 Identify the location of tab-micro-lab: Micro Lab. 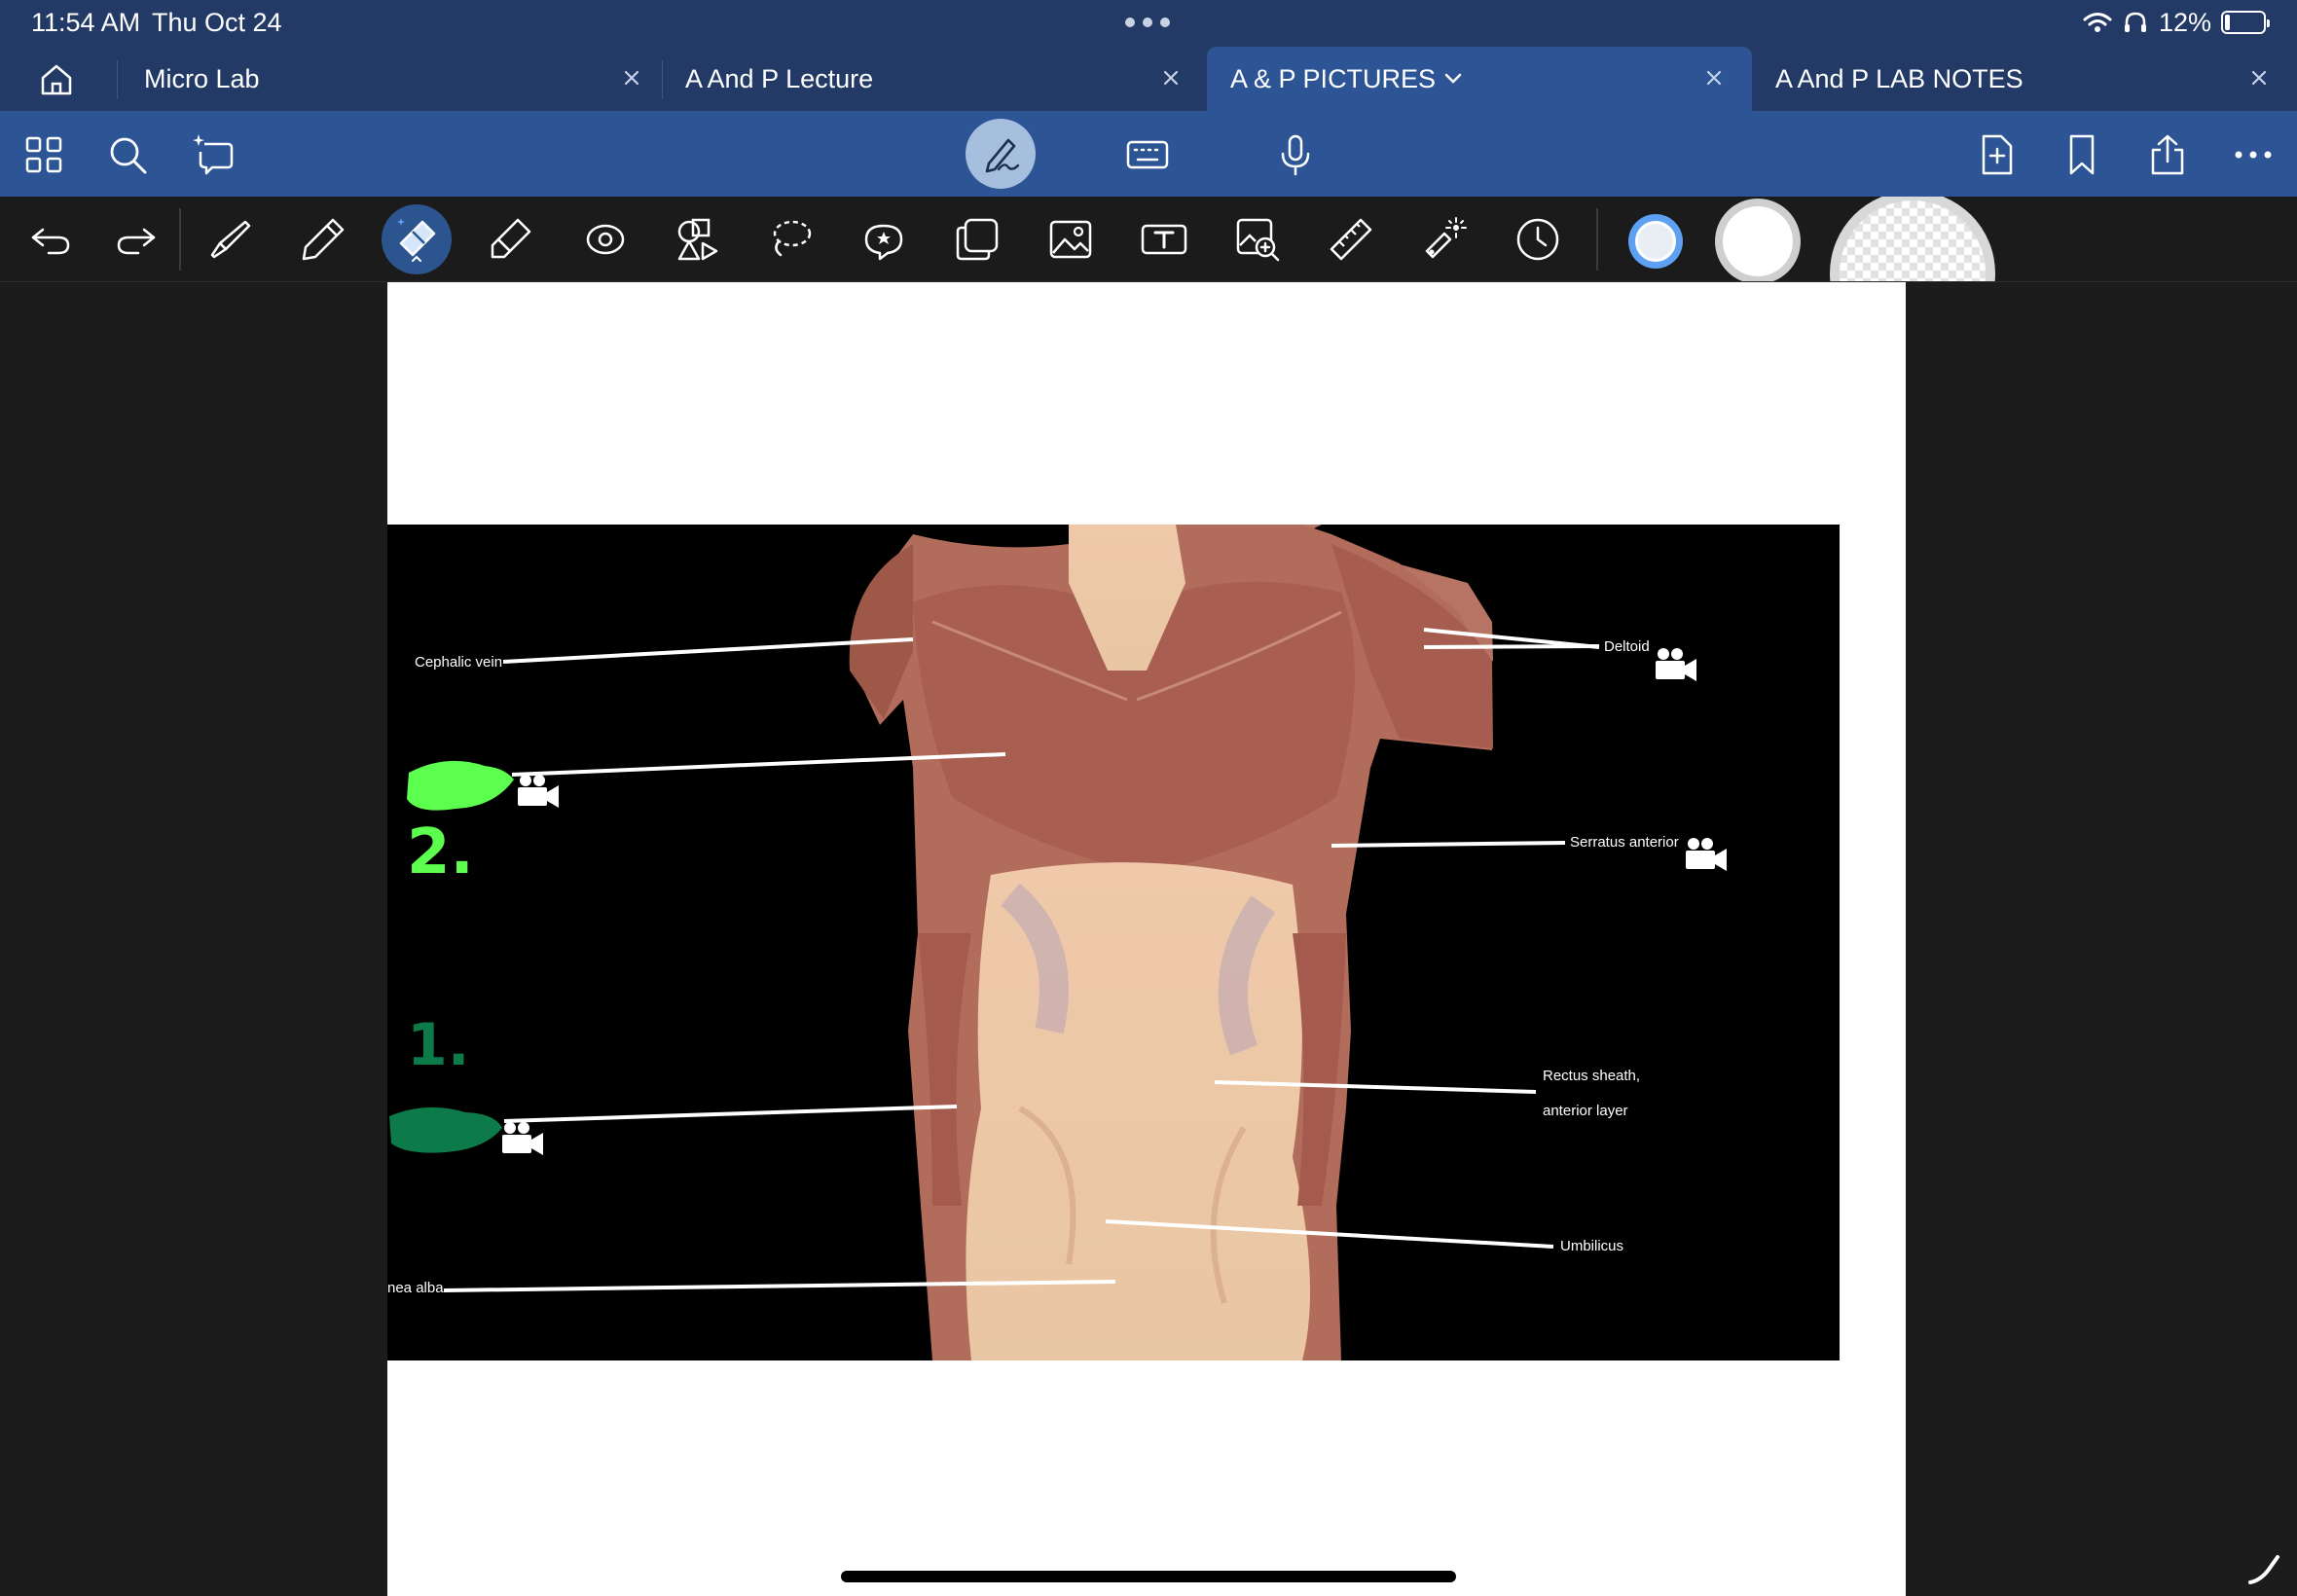
(391, 79).